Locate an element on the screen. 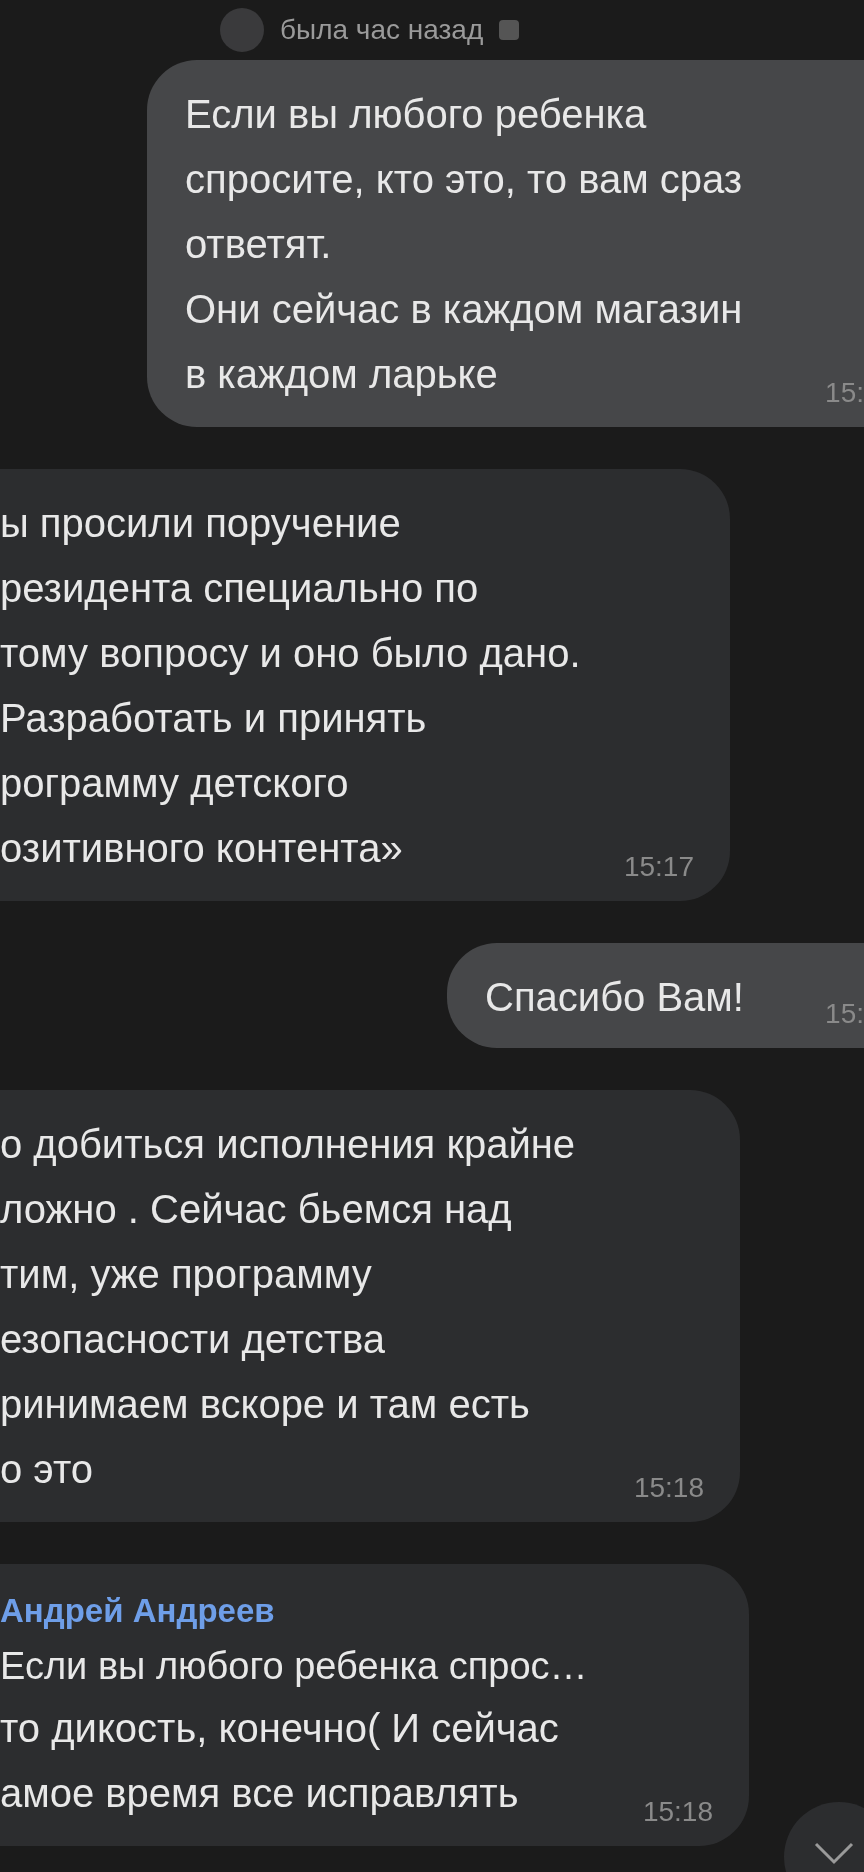 The image size is (864, 1872). message-text: ложно . Сейчас бьемся над is located at coordinates (256, 1209).